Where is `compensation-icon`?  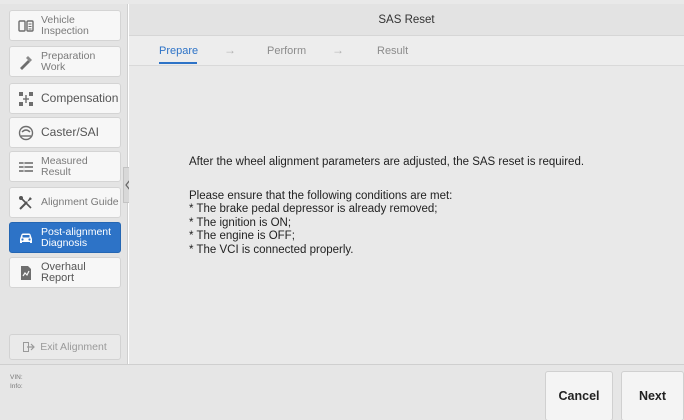
compensation-icon is located at coordinates (26, 99).